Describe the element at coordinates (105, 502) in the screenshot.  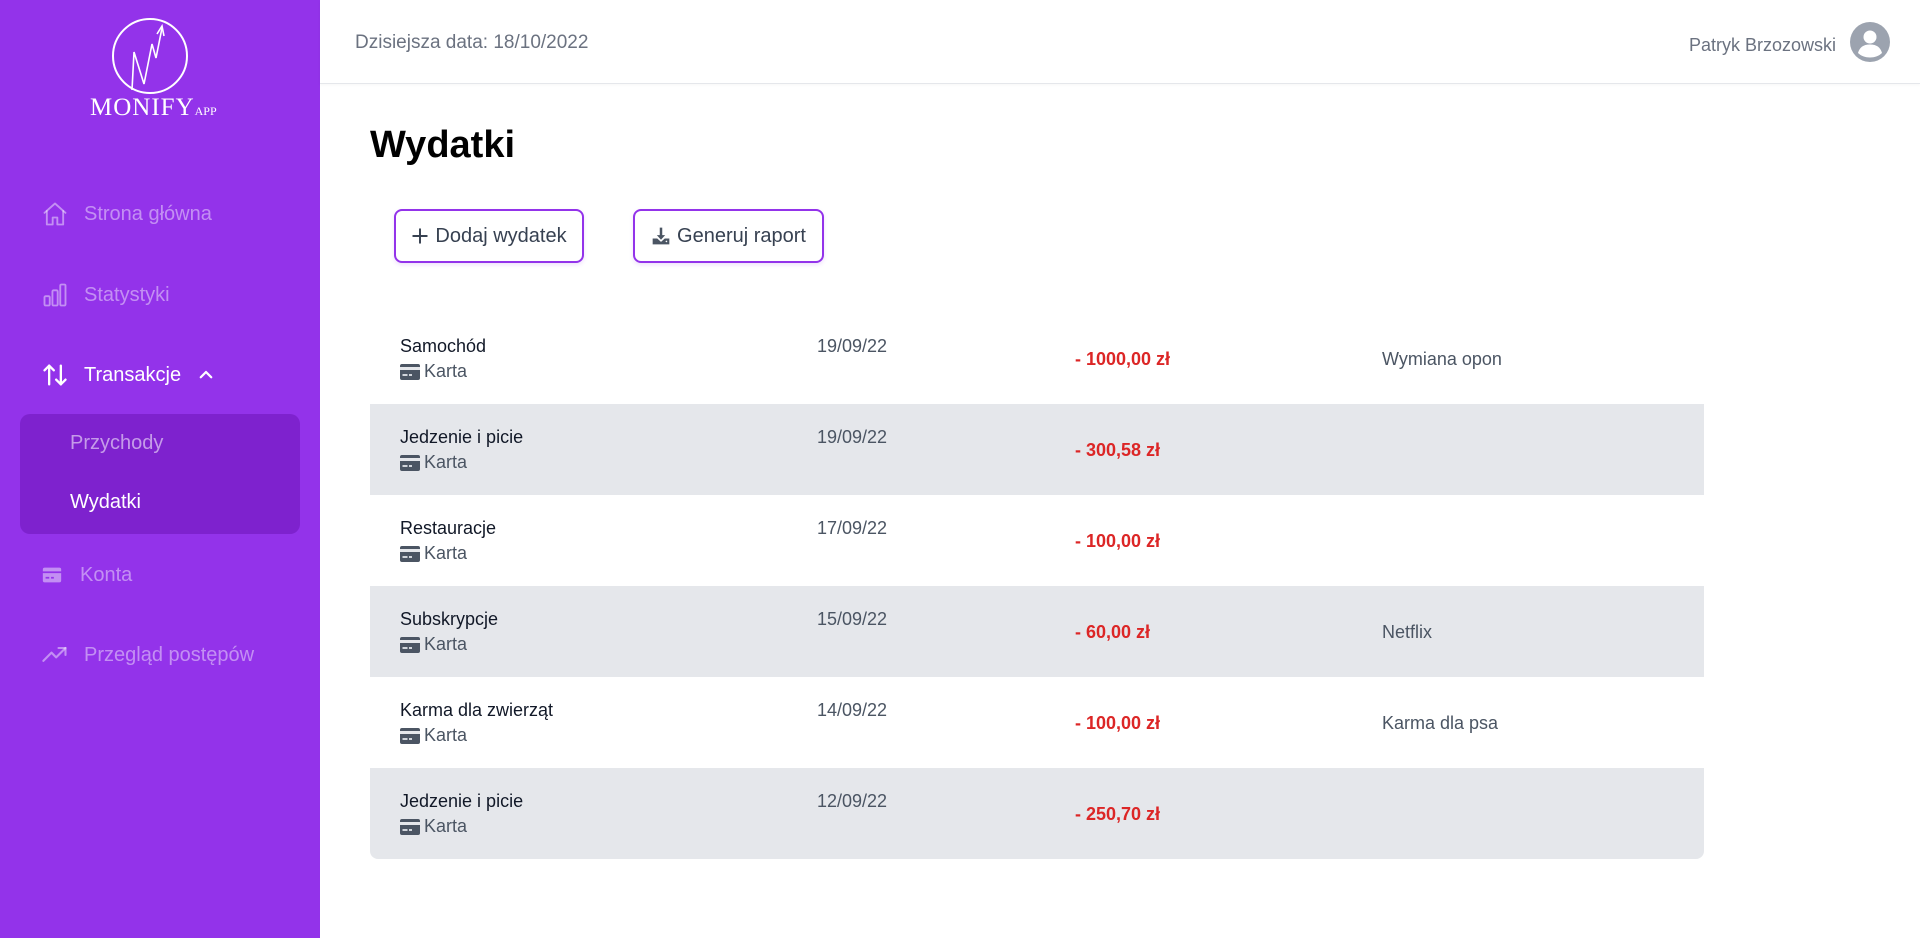
I see `submenu-item-expenses: Wydatki` at that location.